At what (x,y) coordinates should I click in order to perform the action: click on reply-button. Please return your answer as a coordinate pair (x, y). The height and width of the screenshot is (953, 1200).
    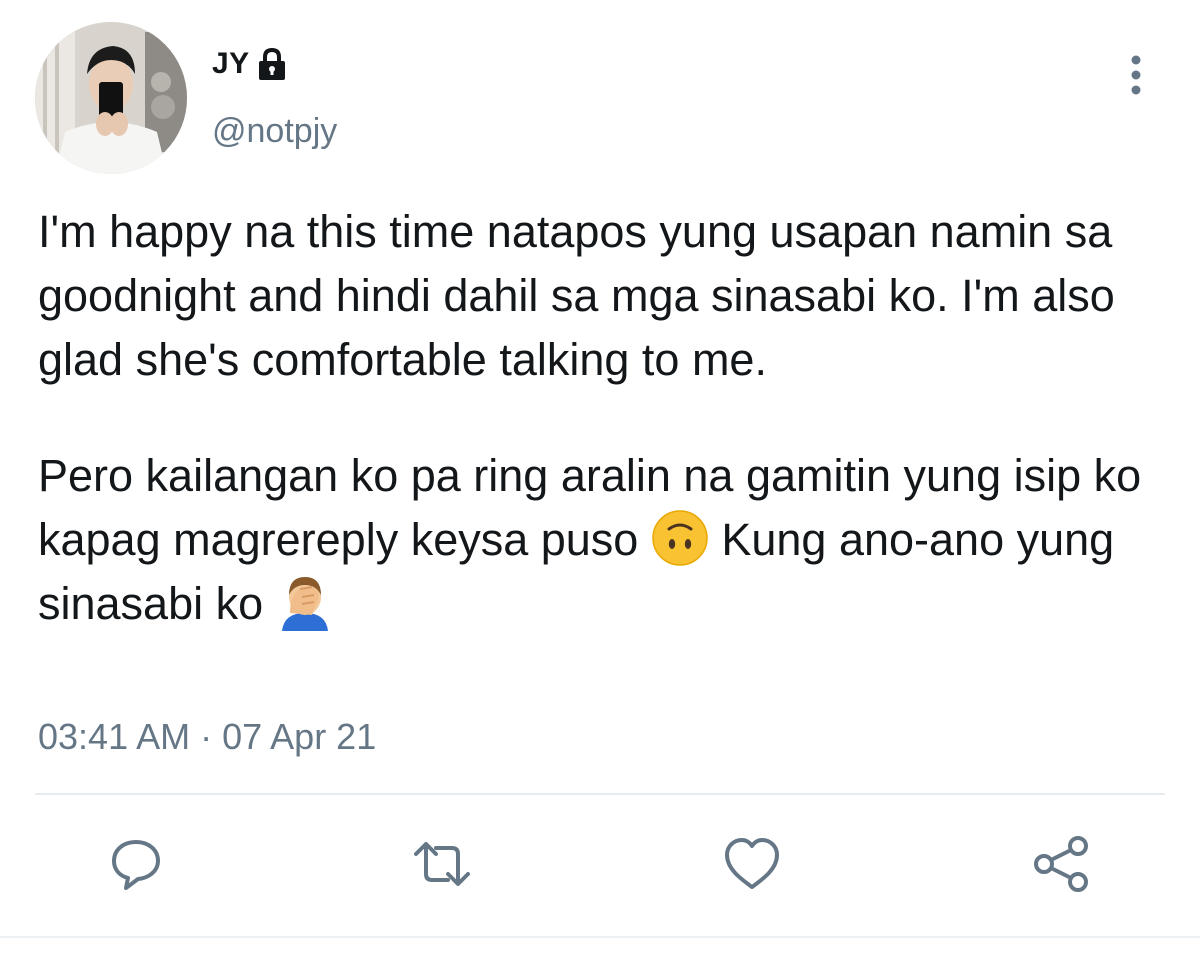
    Looking at the image, I should click on (136, 864).